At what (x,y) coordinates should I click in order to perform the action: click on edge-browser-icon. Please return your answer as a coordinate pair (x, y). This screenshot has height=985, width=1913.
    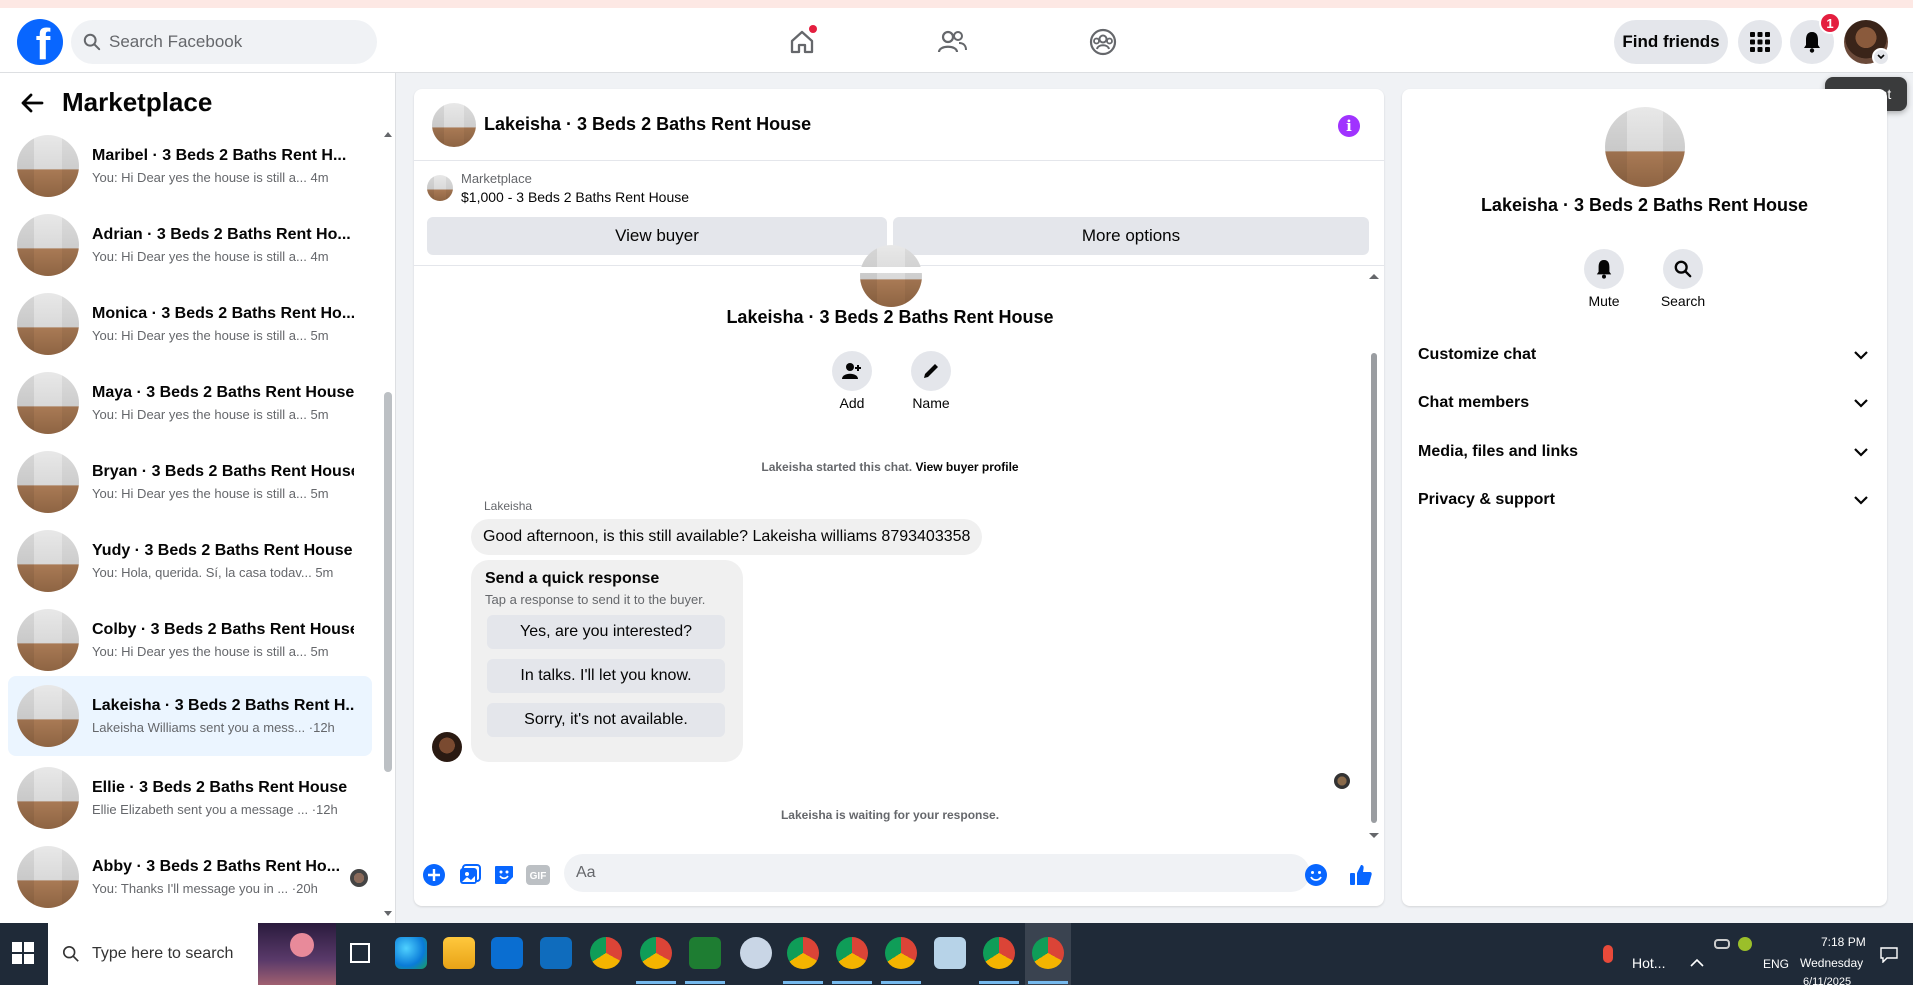
    Looking at the image, I should click on (411, 953).